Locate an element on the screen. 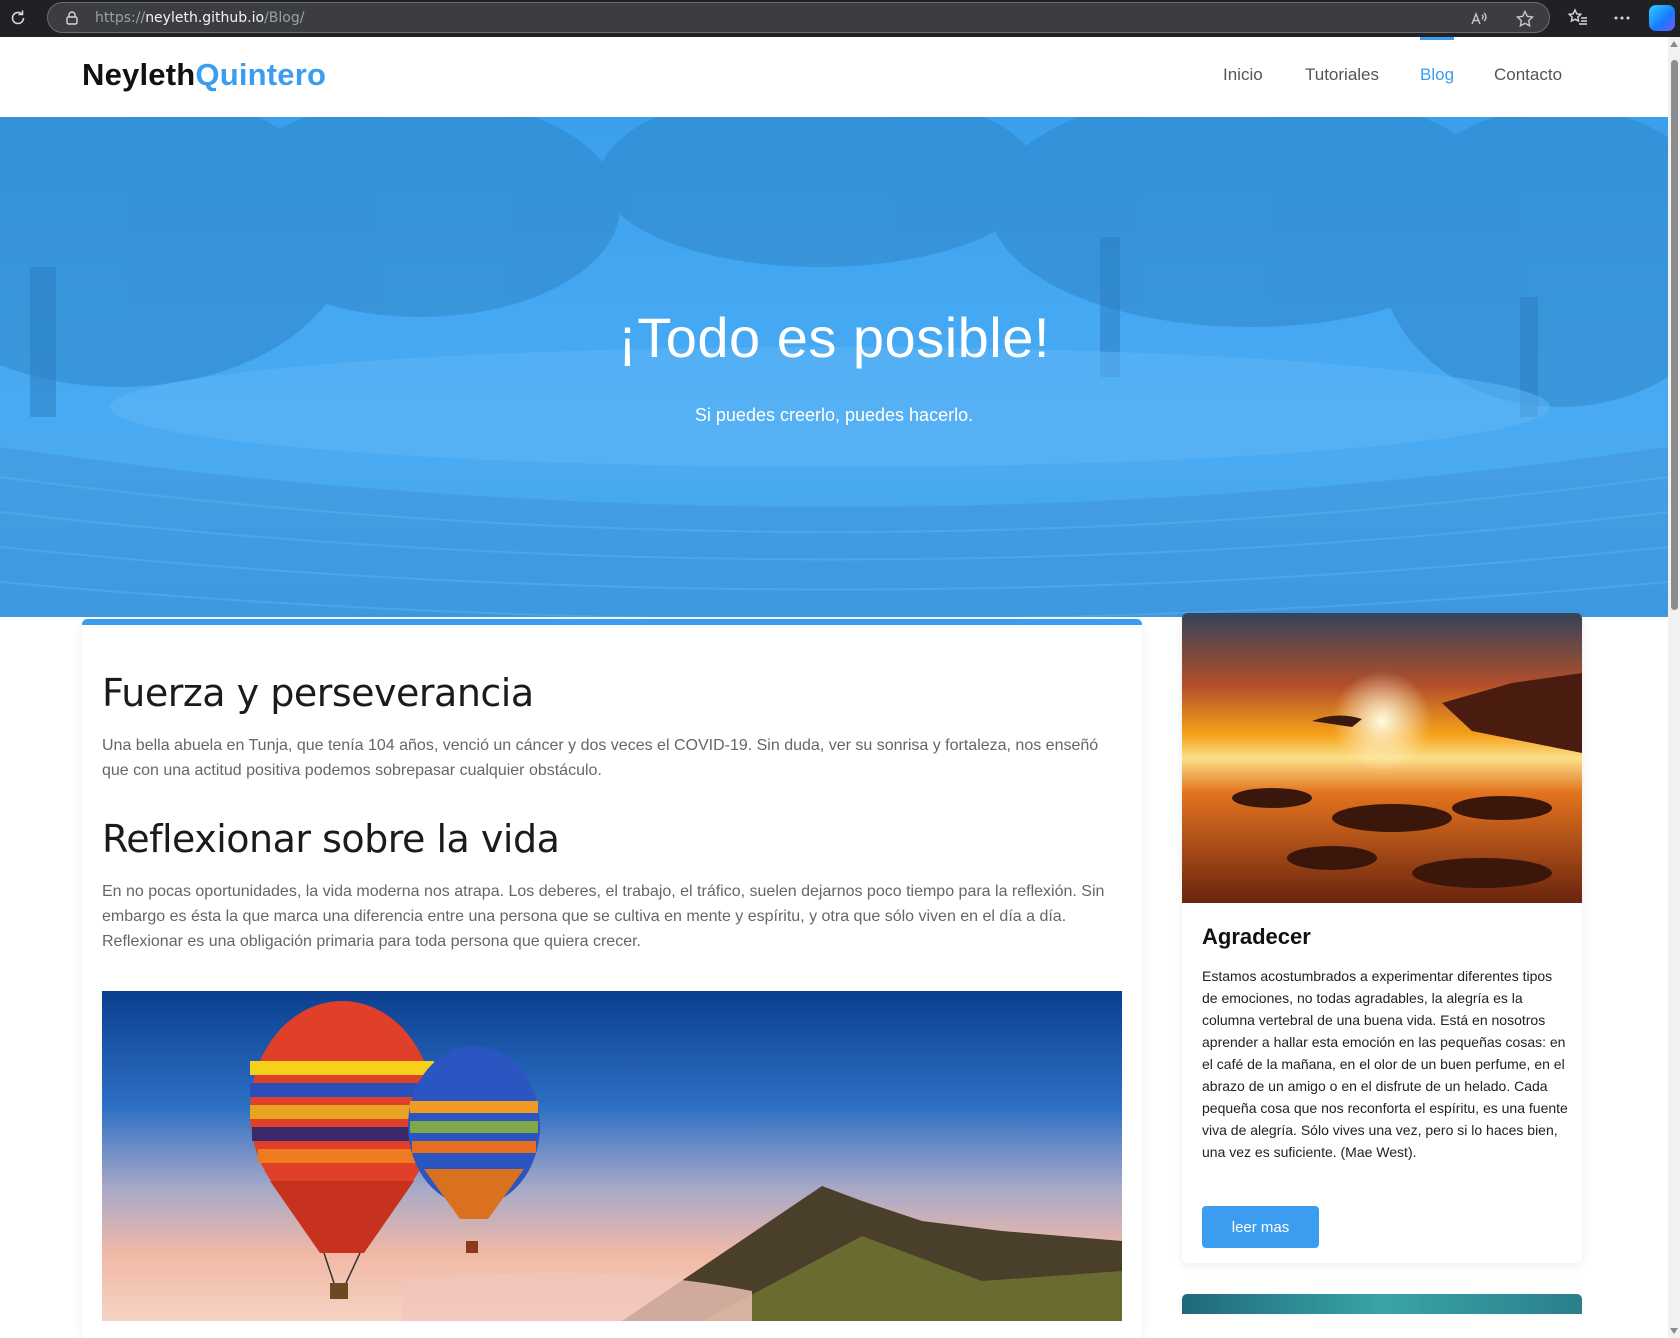 The height and width of the screenshot is (1338, 1680). brand-logo: NeylethQuintero is located at coordinates (204, 75).